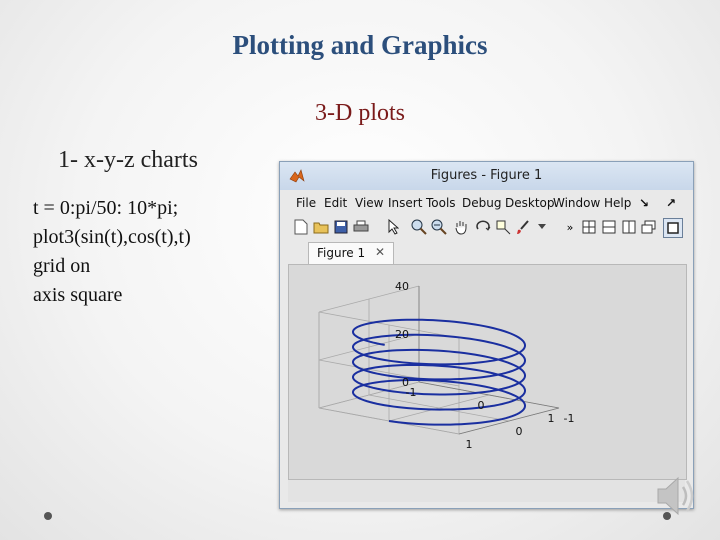 This screenshot has height=540, width=720. What do you see at coordinates (486, 491) in the screenshot?
I see `status-bar` at bounding box center [486, 491].